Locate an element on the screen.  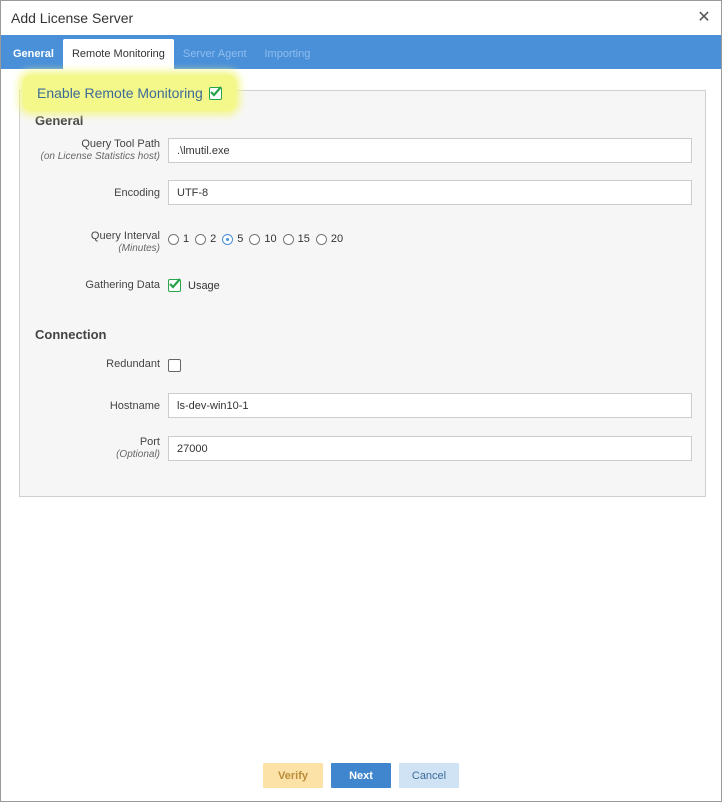
next-button: Next is located at coordinates (361, 775).